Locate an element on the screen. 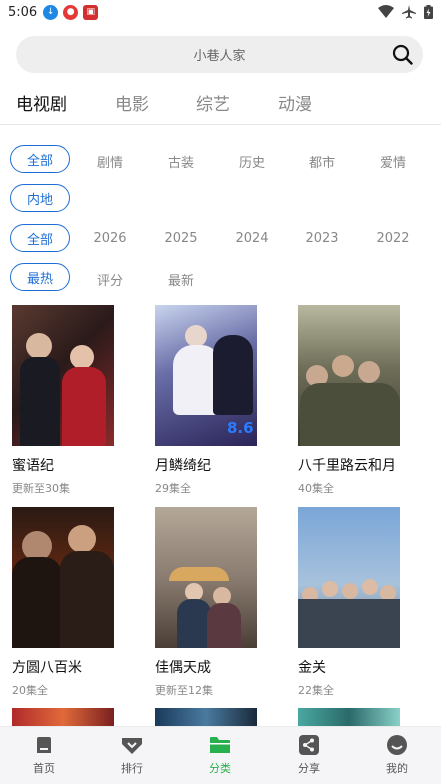  tabs-divider is located at coordinates (220, 124).